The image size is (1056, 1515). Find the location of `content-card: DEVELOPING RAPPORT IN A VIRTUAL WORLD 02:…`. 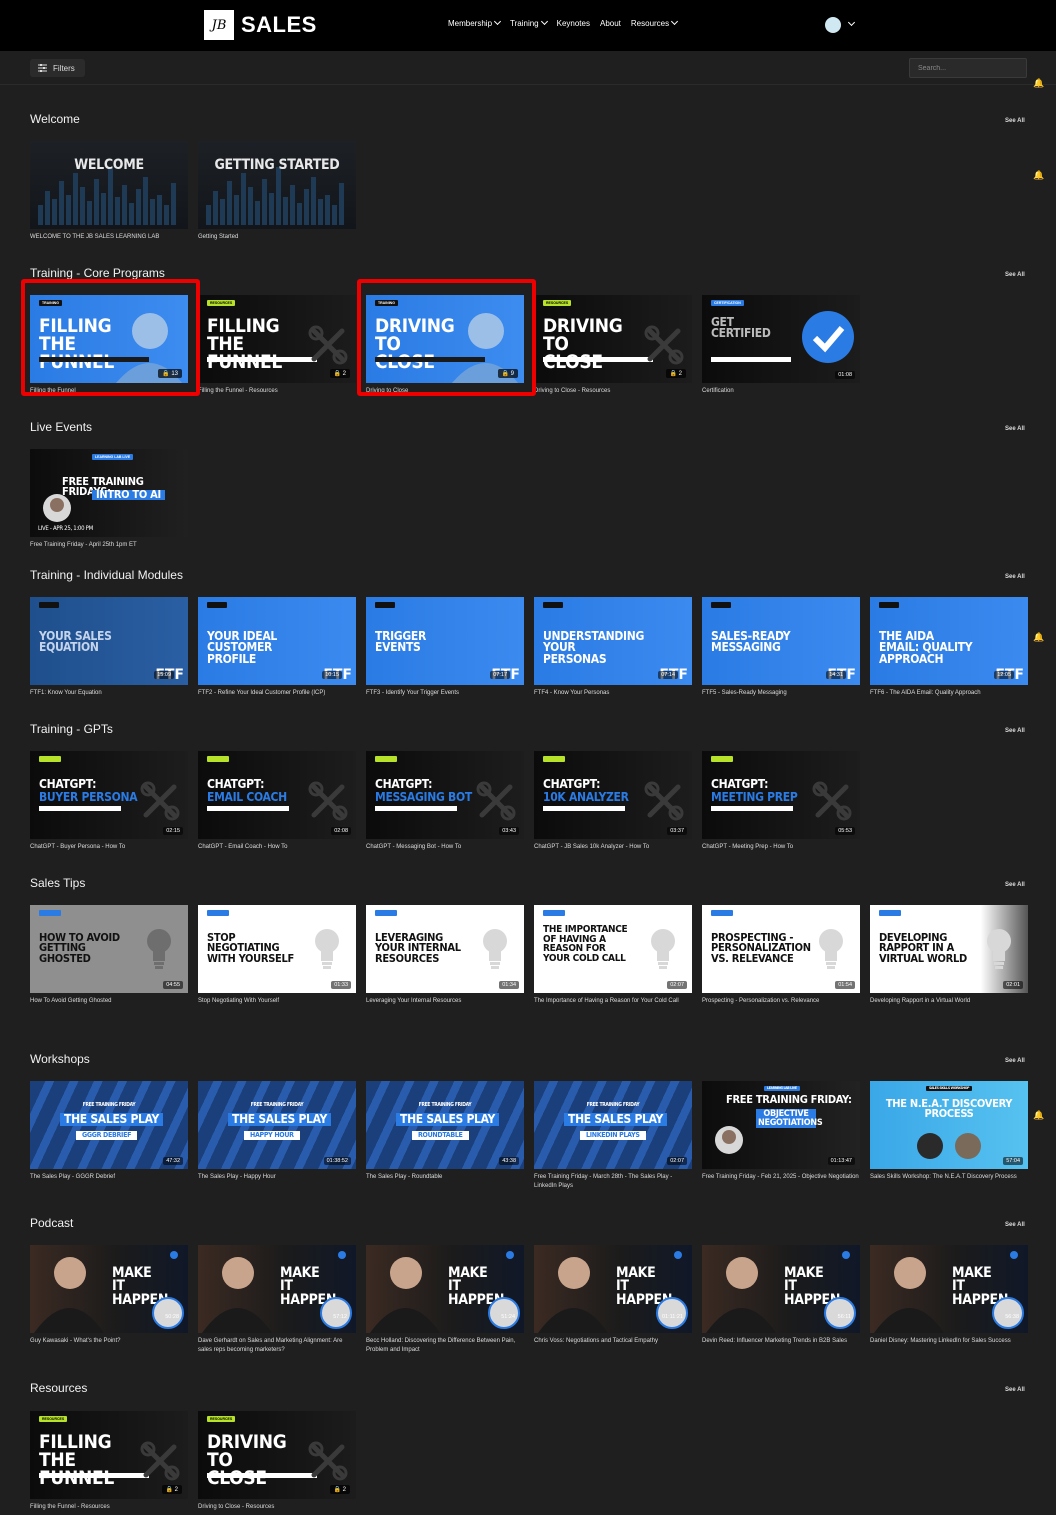

content-card: DEVELOPING RAPPORT IN A VIRTUAL WORLD 02:… is located at coordinates (949, 955).